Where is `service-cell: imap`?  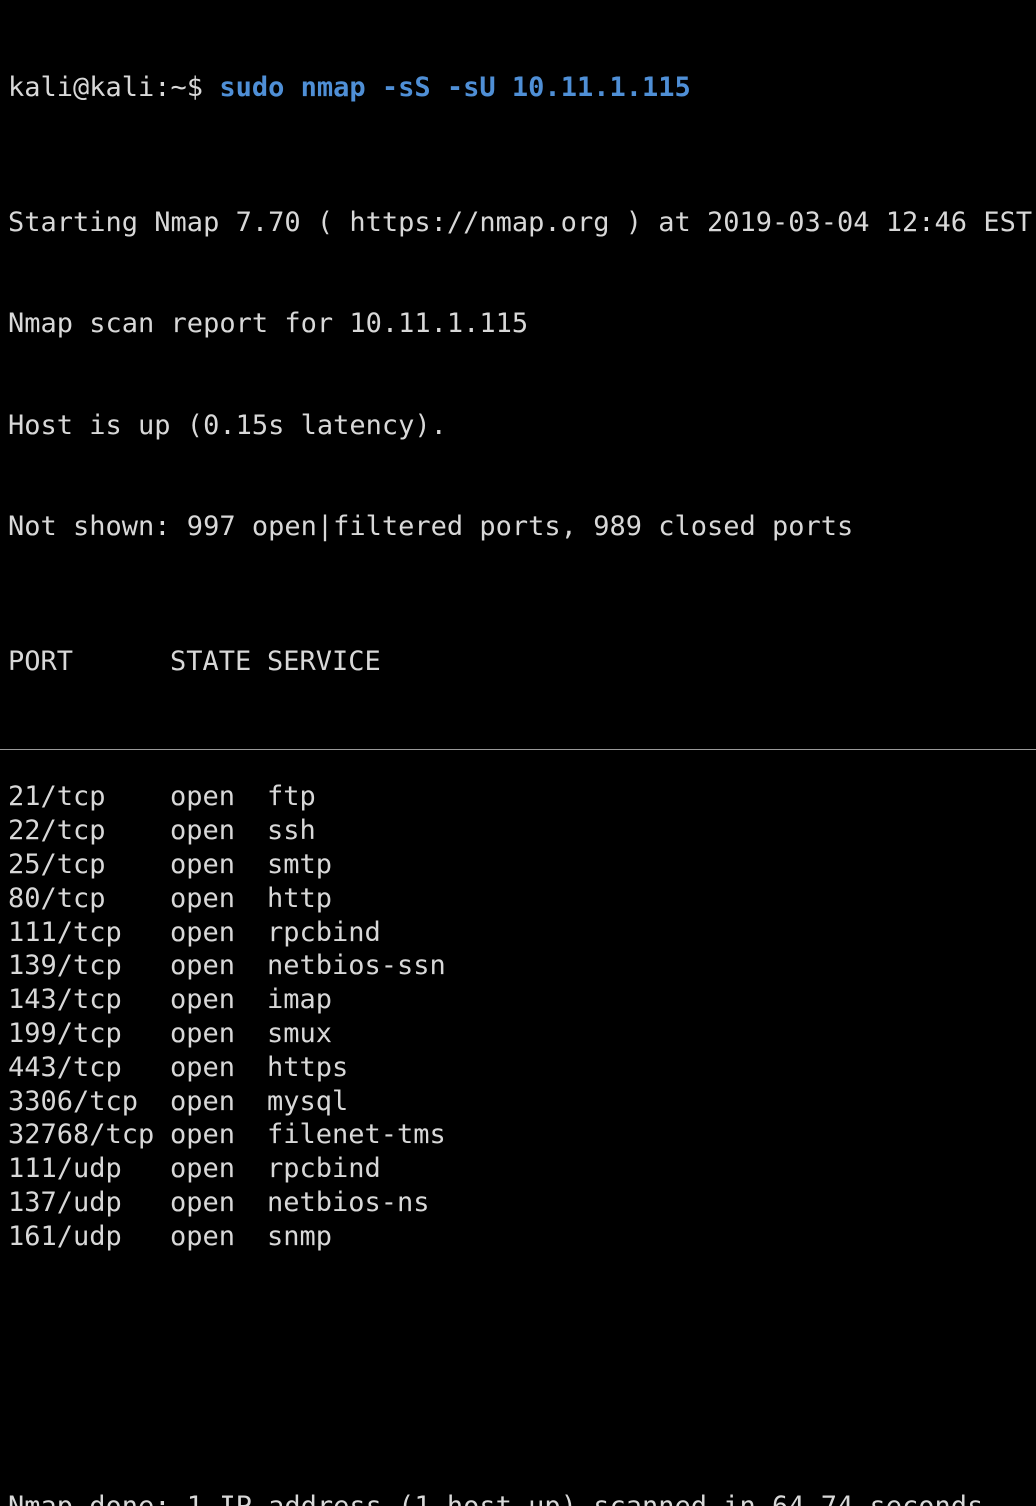 service-cell: imap is located at coordinates (300, 1000).